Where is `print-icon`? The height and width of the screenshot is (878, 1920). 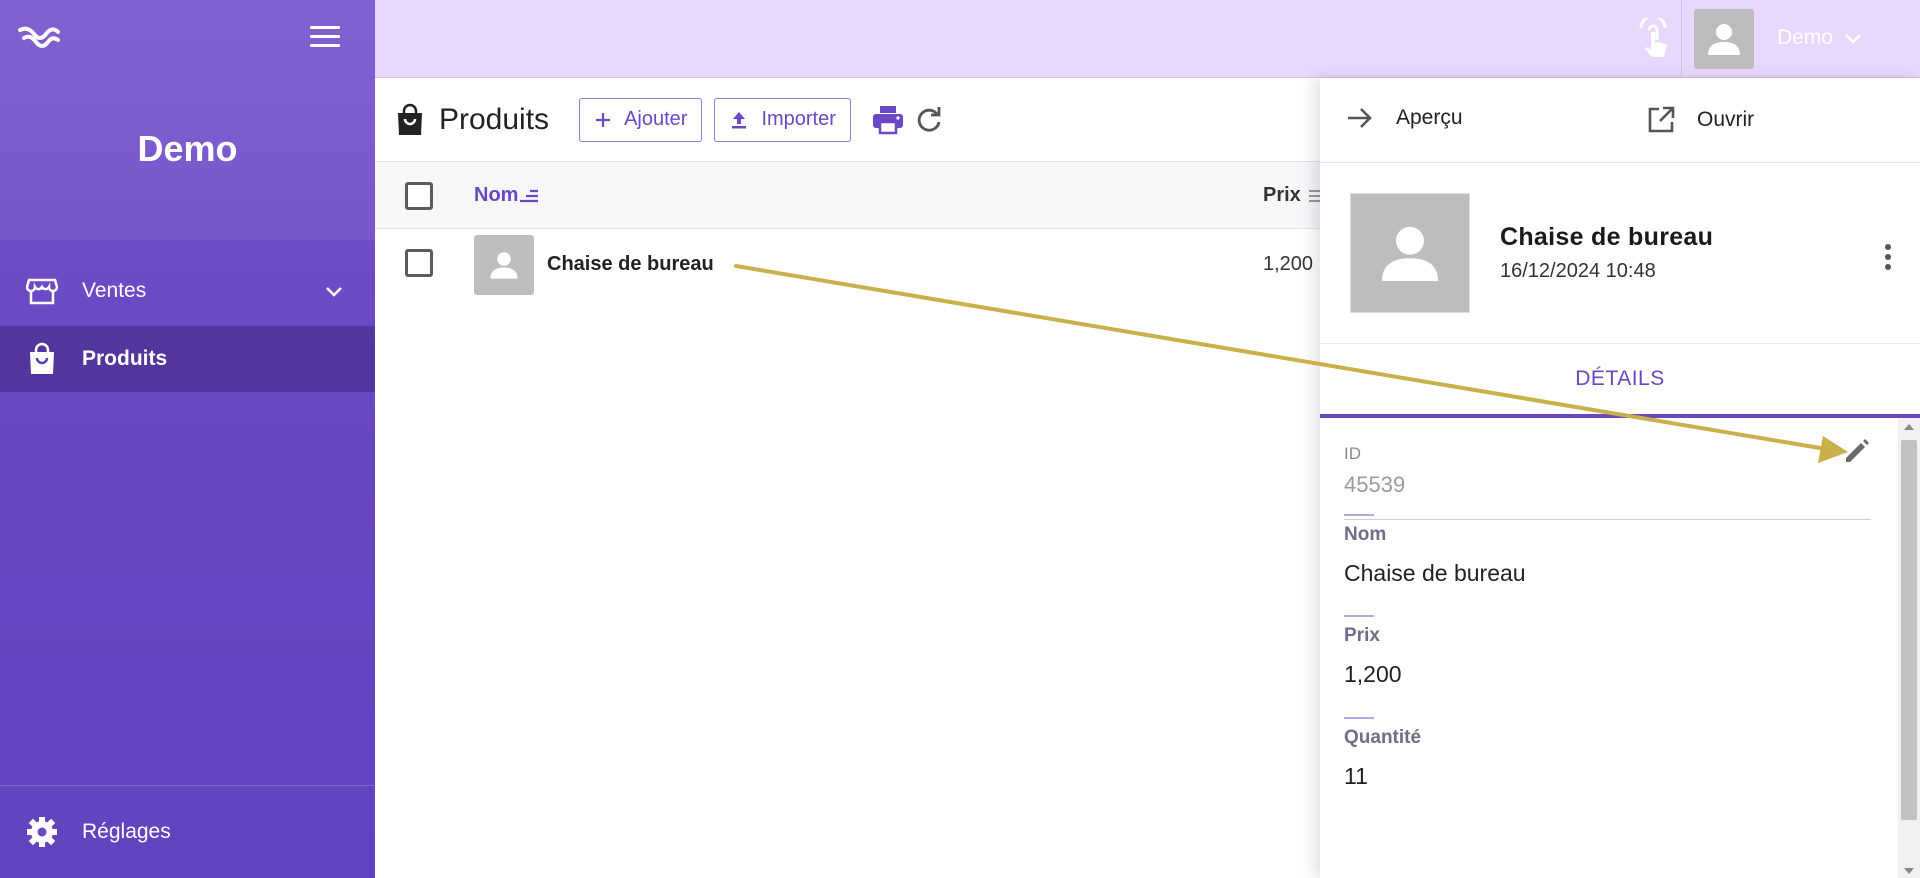 print-icon is located at coordinates (888, 120).